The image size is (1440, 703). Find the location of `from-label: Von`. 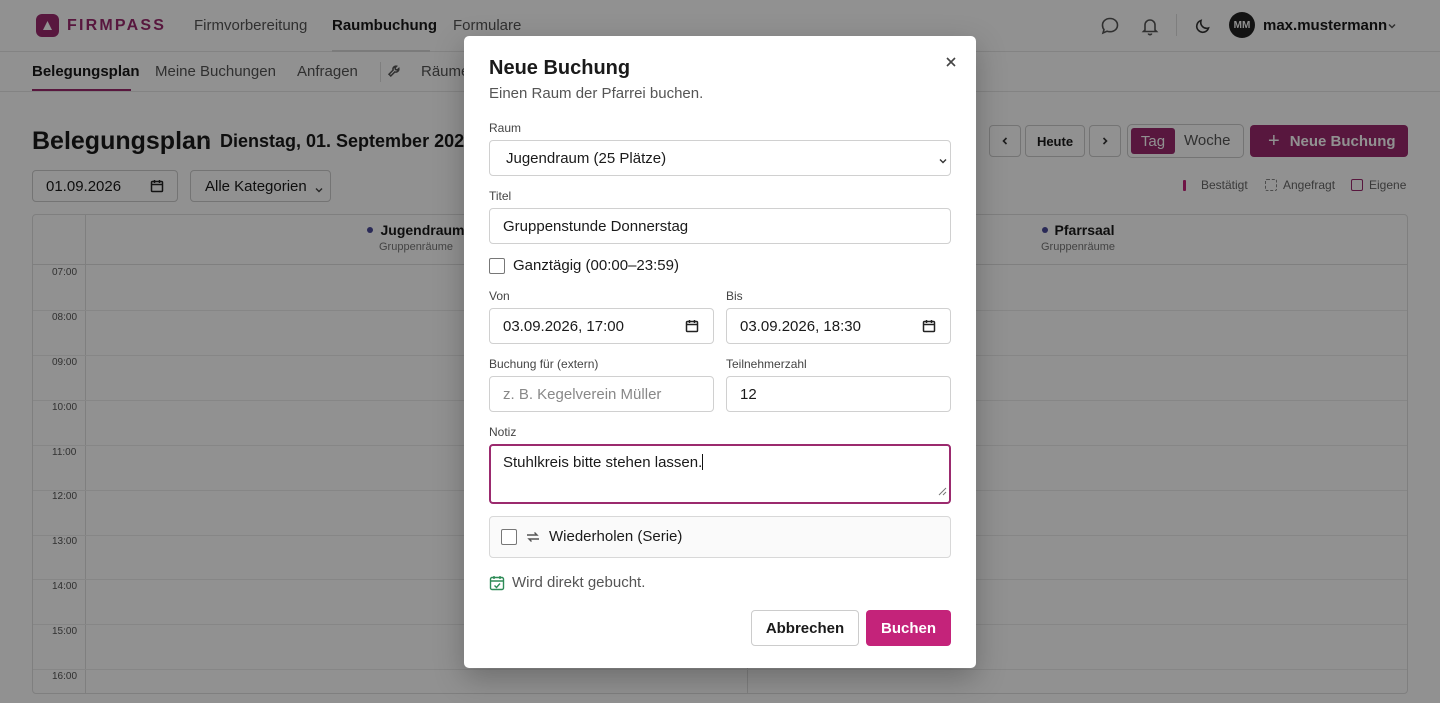

from-label: Von is located at coordinates (499, 296).